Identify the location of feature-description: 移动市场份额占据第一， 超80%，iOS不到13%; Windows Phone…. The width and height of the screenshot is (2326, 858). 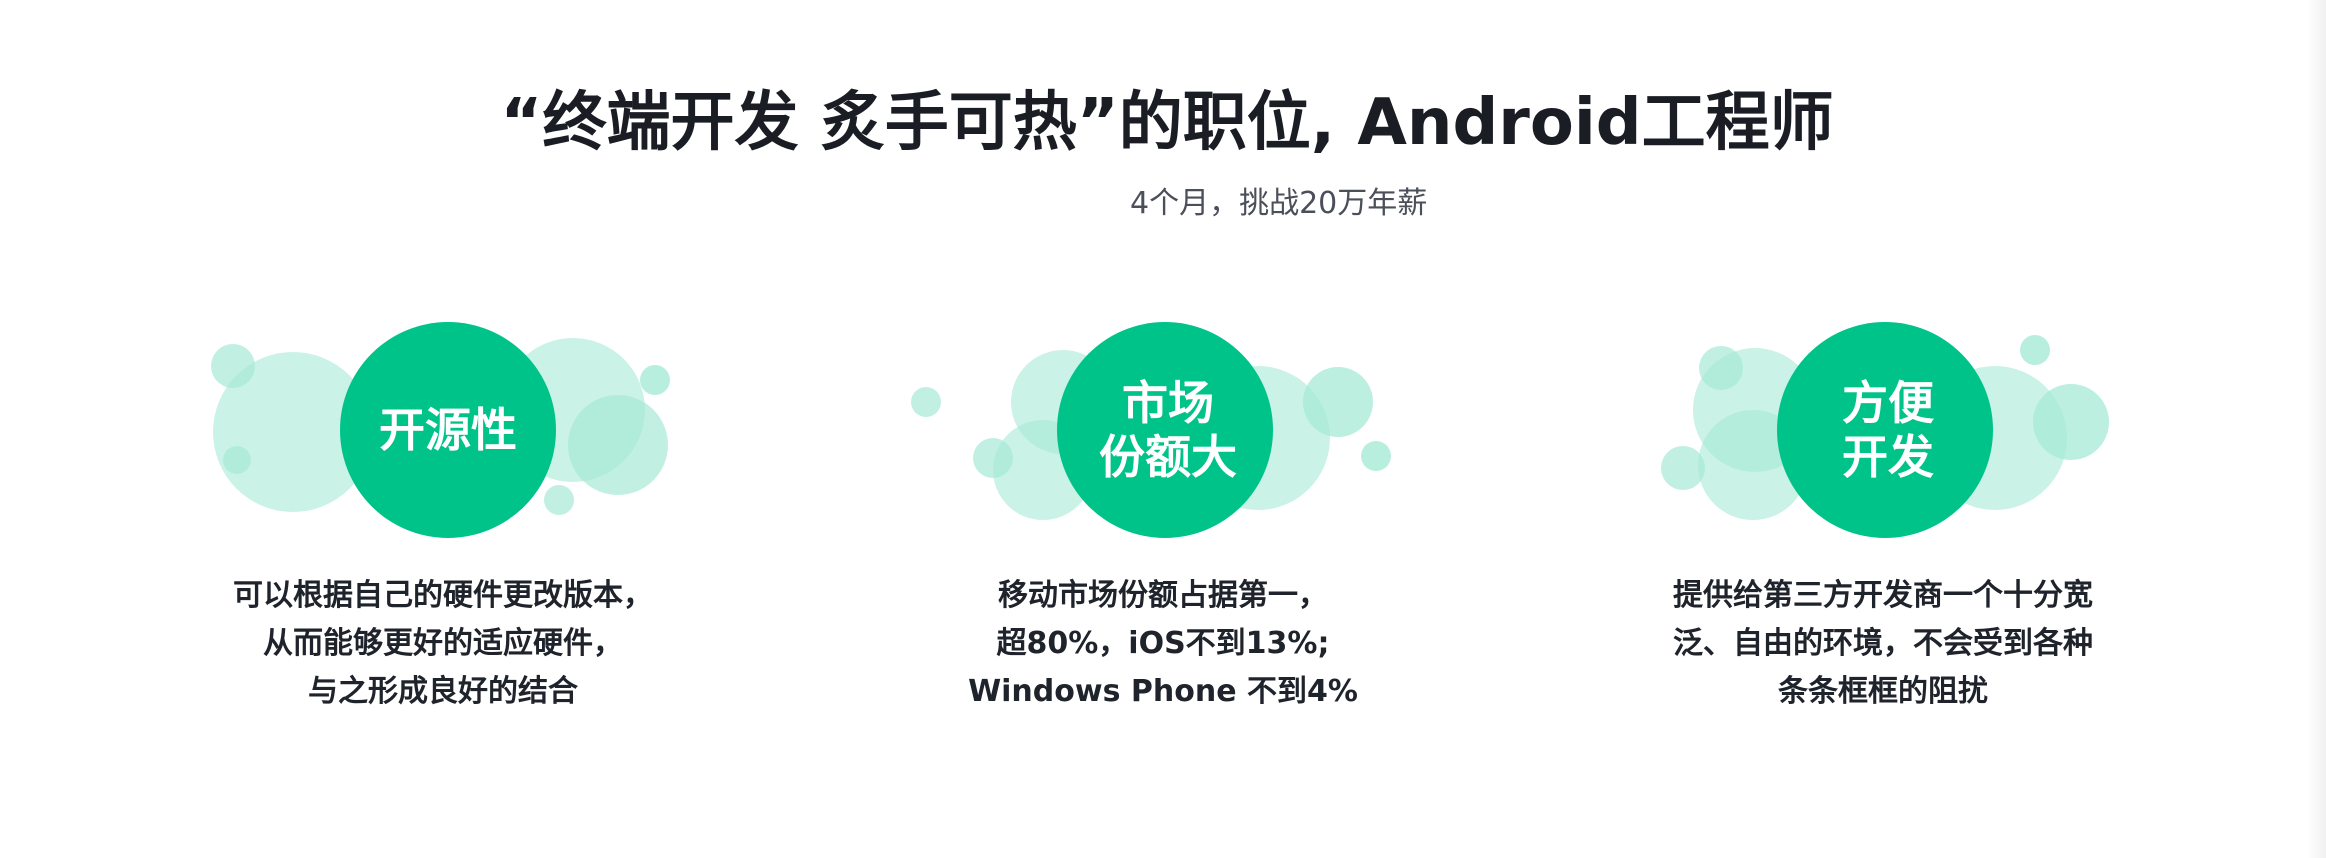
(1163, 644).